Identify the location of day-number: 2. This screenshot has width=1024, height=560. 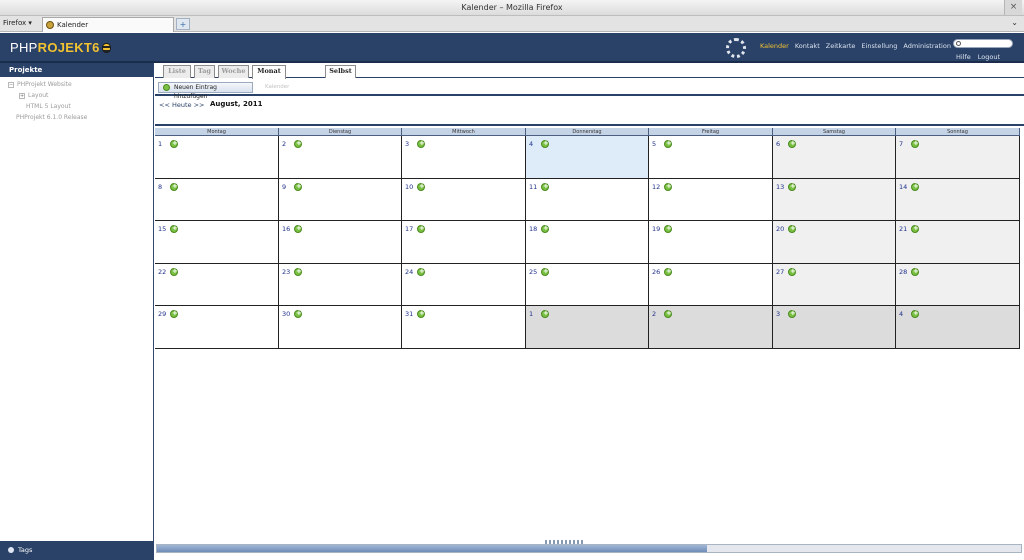
(654, 314).